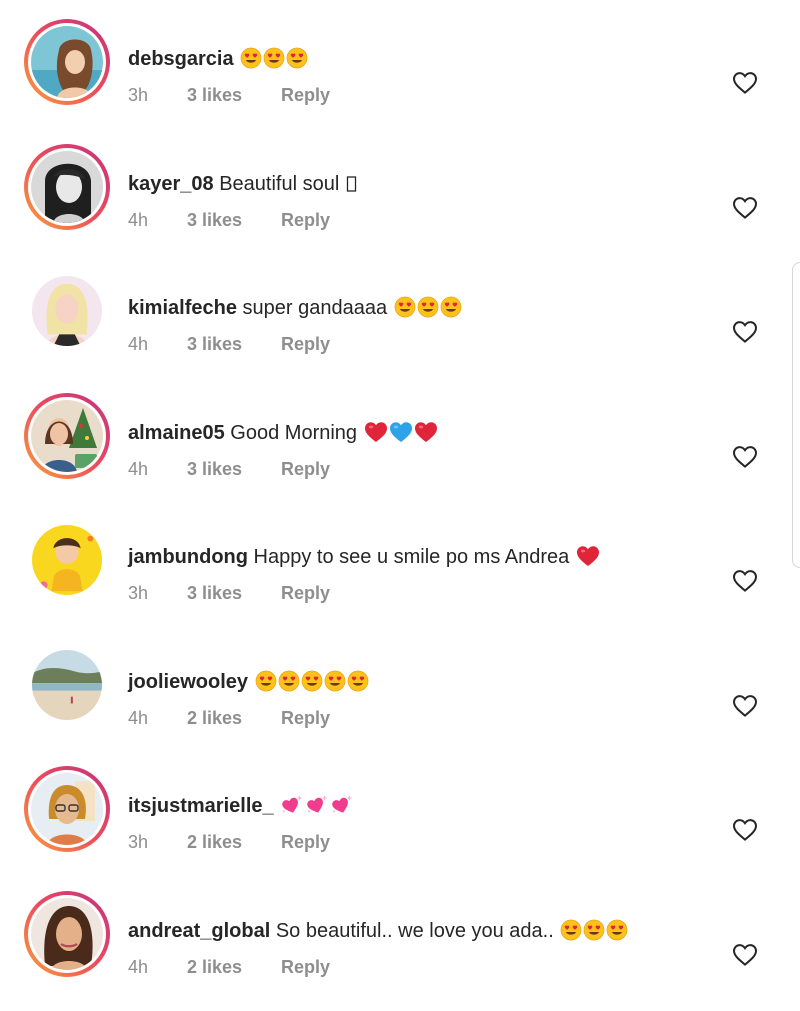  I want to click on comment-username: debsgarcia, so click(181, 59).